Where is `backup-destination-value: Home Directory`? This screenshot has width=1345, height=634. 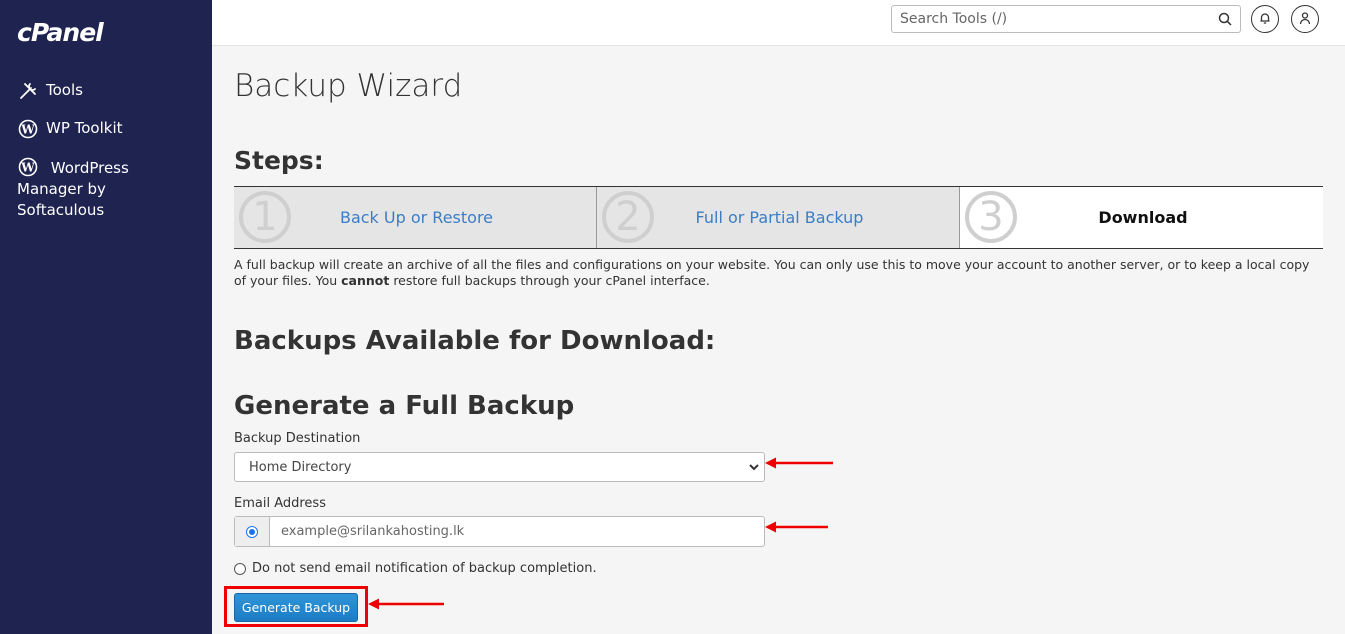 backup-destination-value: Home Directory is located at coordinates (300, 467).